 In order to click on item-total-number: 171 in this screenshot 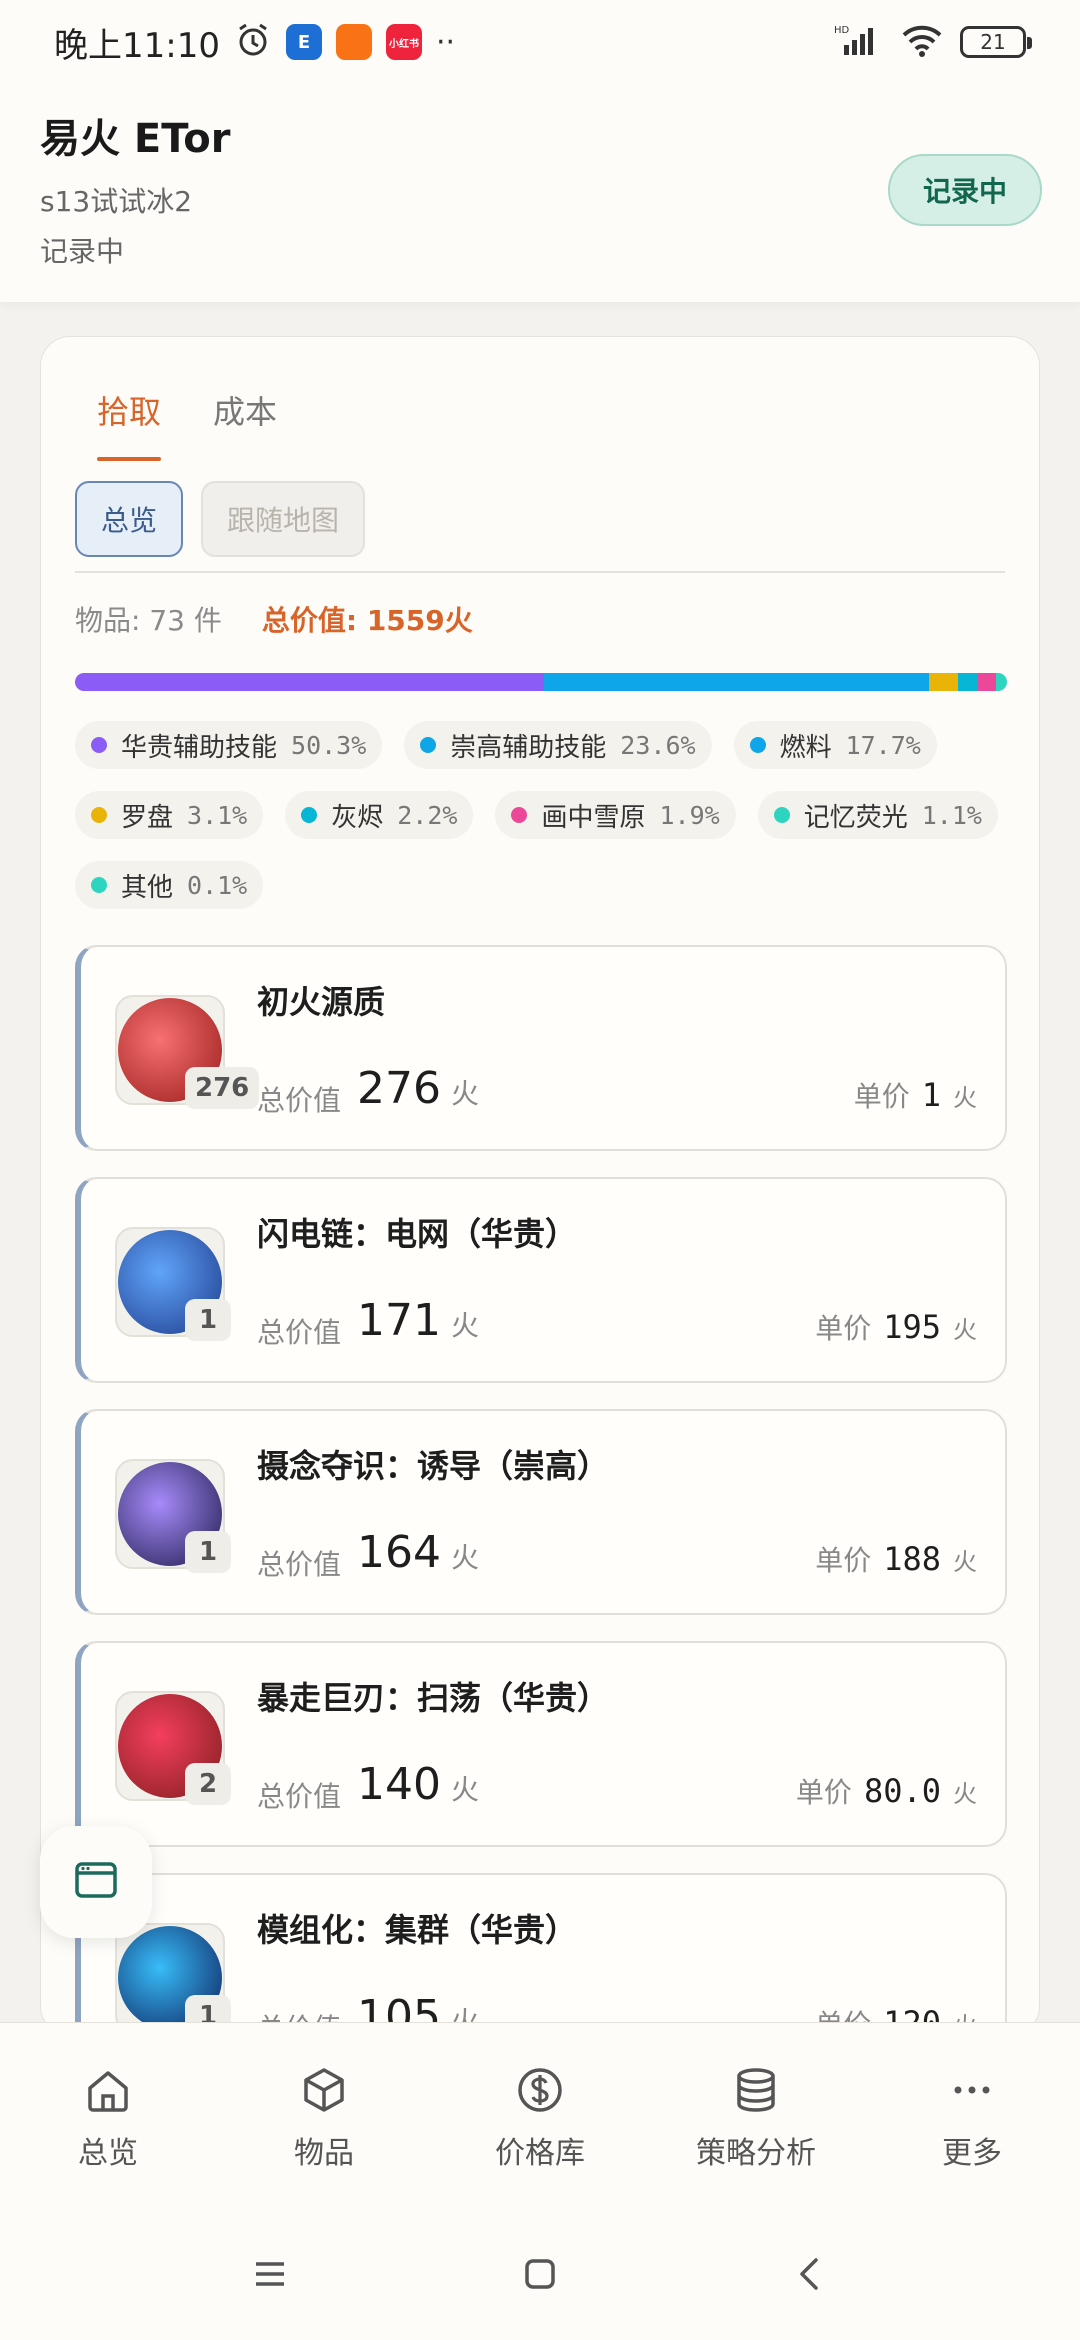, I will do `click(399, 1320)`.